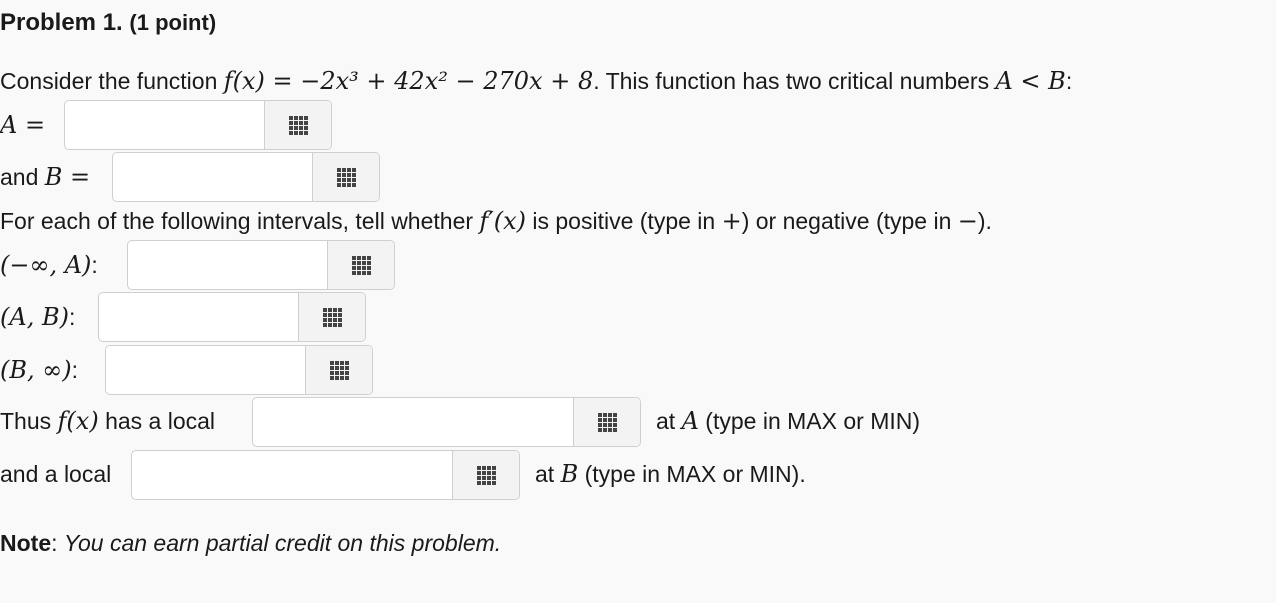 This screenshot has height=603, width=1276. I want to click on answer-a-input, so click(198, 125).